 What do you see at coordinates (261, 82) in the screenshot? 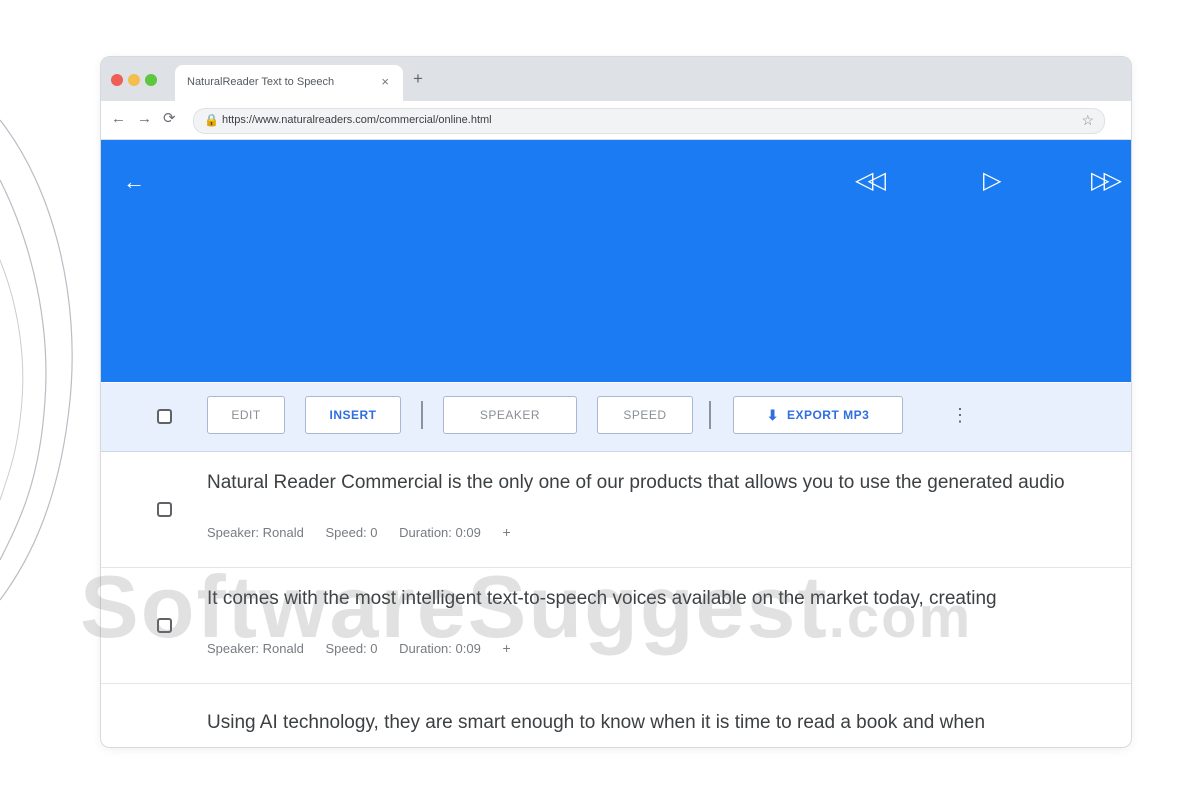
I see `tab-title: NaturalReader Text to Speech` at bounding box center [261, 82].